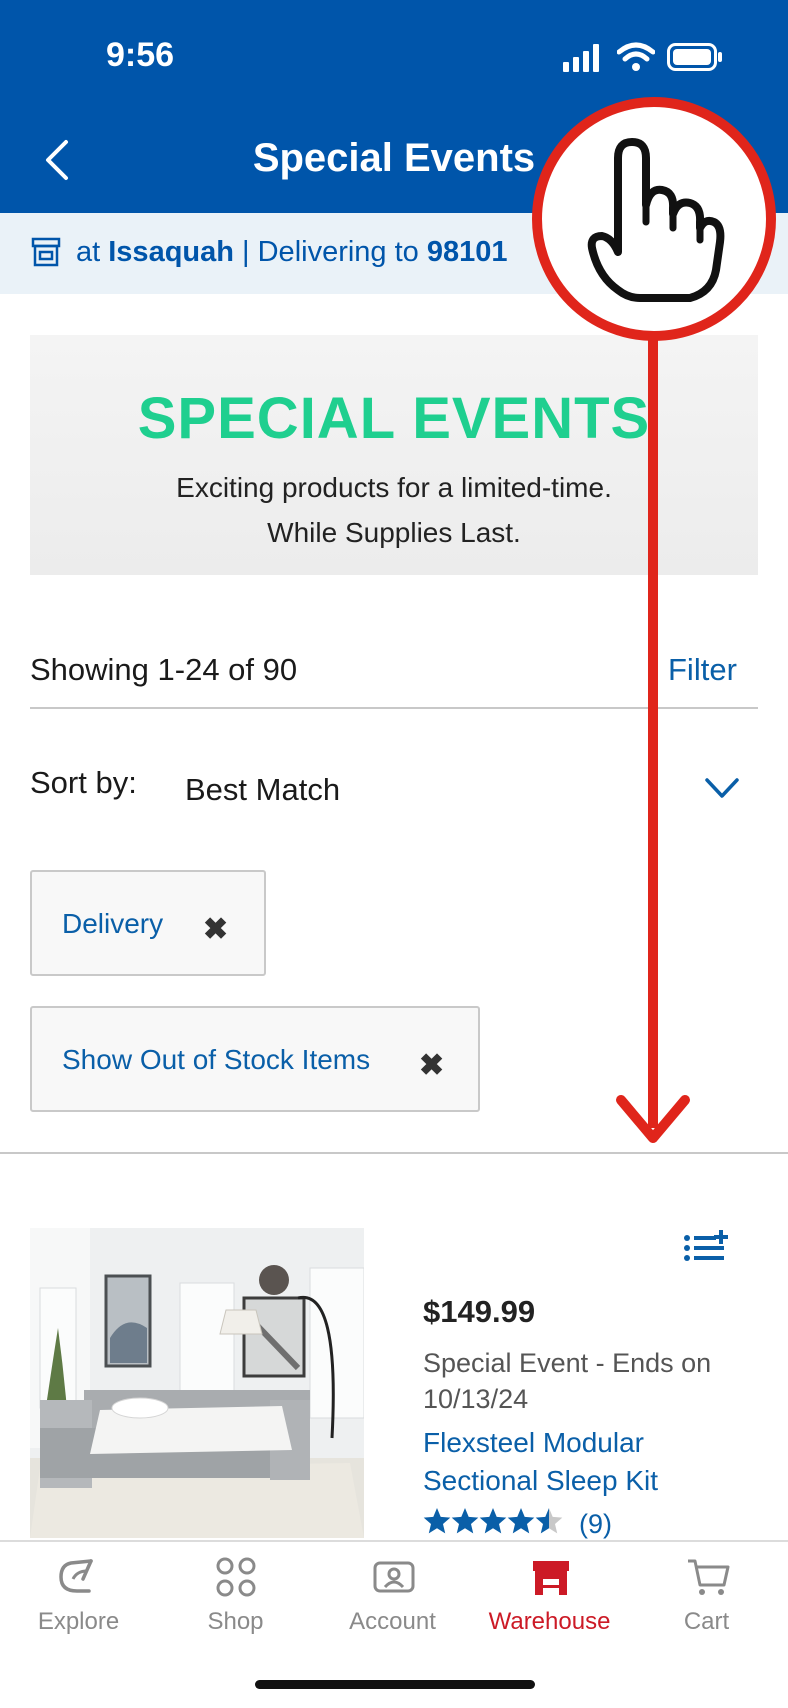 This screenshot has width=788, height=1708. What do you see at coordinates (140, 55) in the screenshot?
I see `status-time: 9:56` at bounding box center [140, 55].